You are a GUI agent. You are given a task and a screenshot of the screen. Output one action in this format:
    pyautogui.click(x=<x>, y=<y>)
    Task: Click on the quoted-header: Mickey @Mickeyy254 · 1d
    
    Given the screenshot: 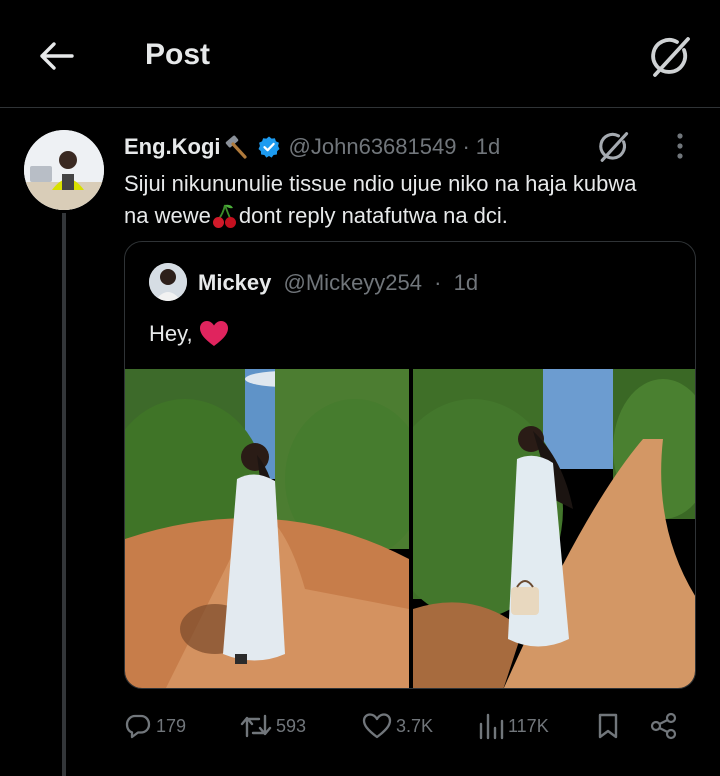 What is the action you would take?
    pyautogui.click(x=338, y=283)
    